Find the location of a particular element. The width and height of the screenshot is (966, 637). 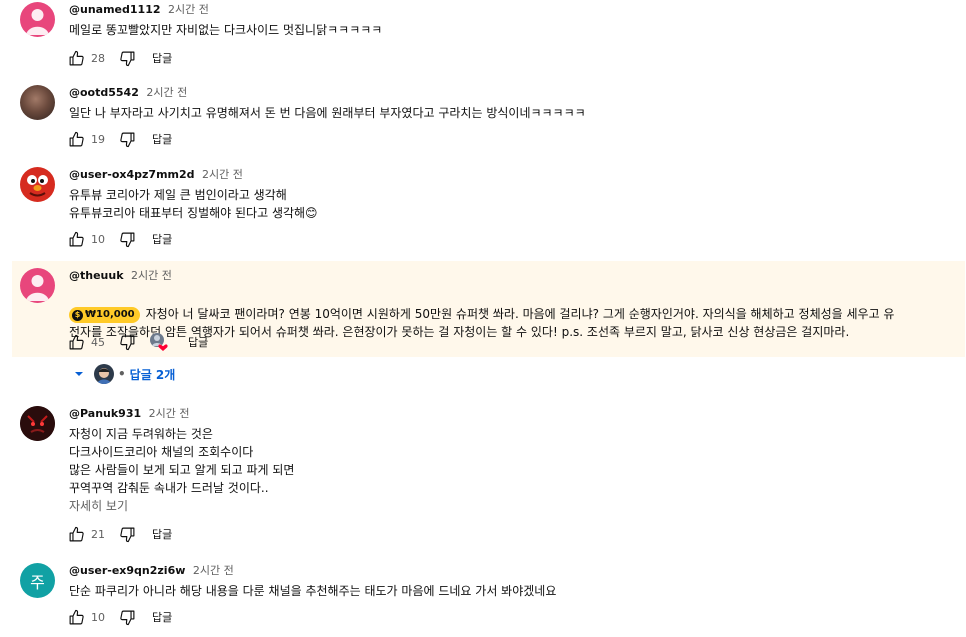

comment-actions: 45 답글 is located at coordinates (137, 342).